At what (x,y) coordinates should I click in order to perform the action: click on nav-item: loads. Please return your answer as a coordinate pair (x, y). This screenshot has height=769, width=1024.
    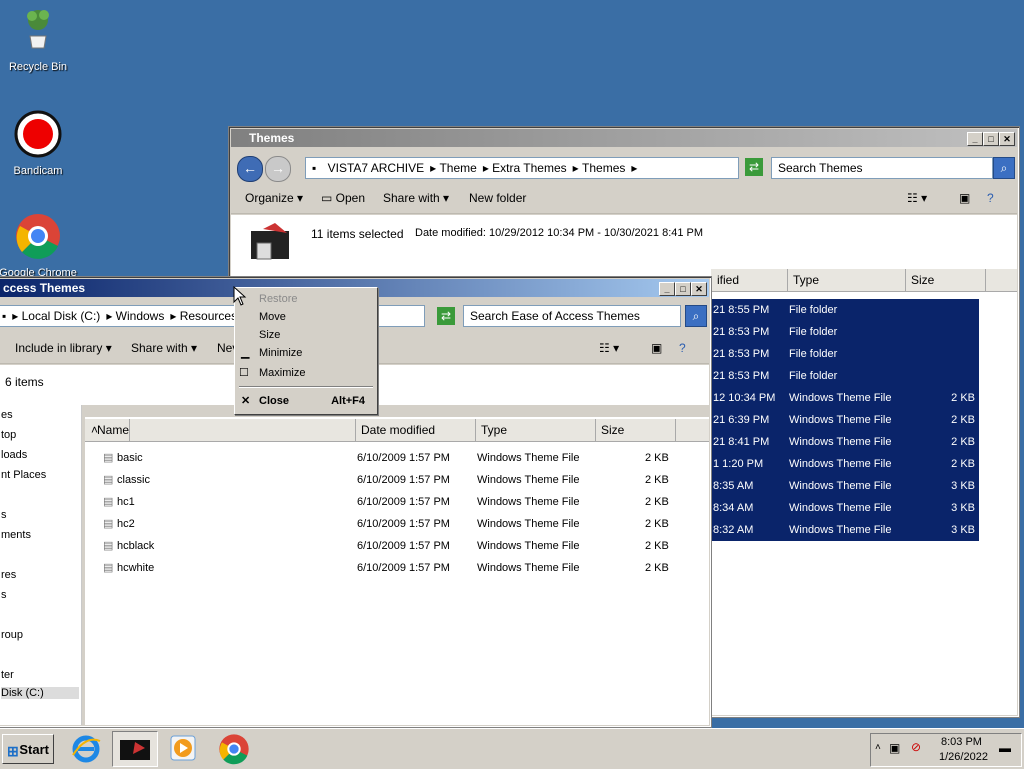
    Looking at the image, I should click on (14, 455).